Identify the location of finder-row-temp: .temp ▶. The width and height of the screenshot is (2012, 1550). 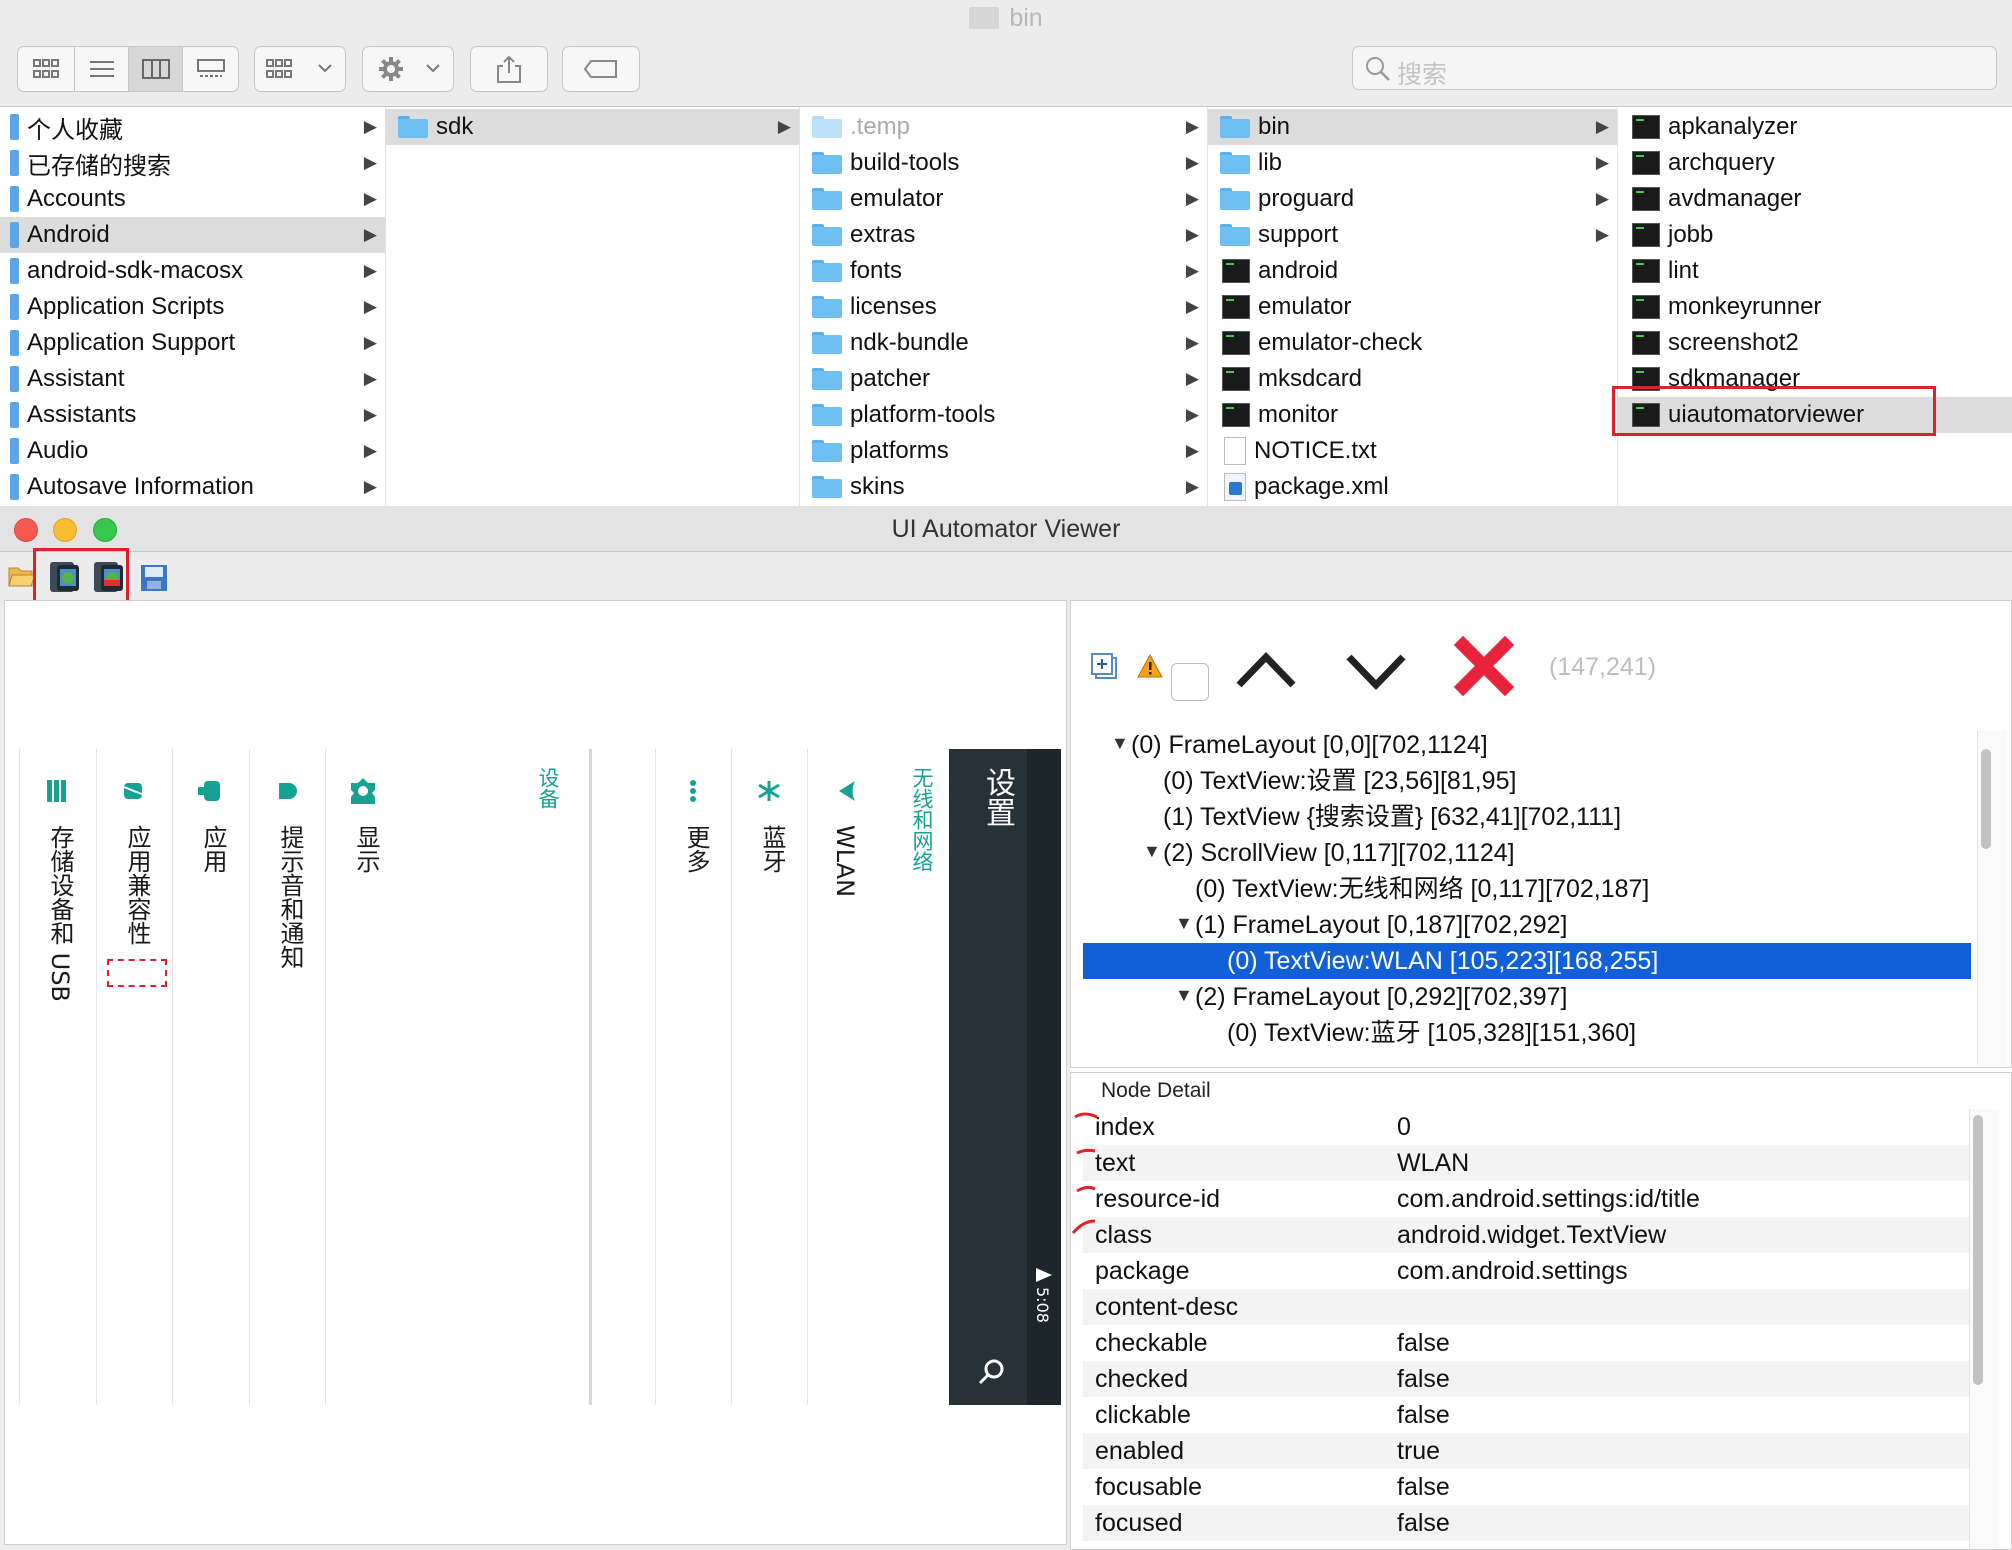
(1003, 127).